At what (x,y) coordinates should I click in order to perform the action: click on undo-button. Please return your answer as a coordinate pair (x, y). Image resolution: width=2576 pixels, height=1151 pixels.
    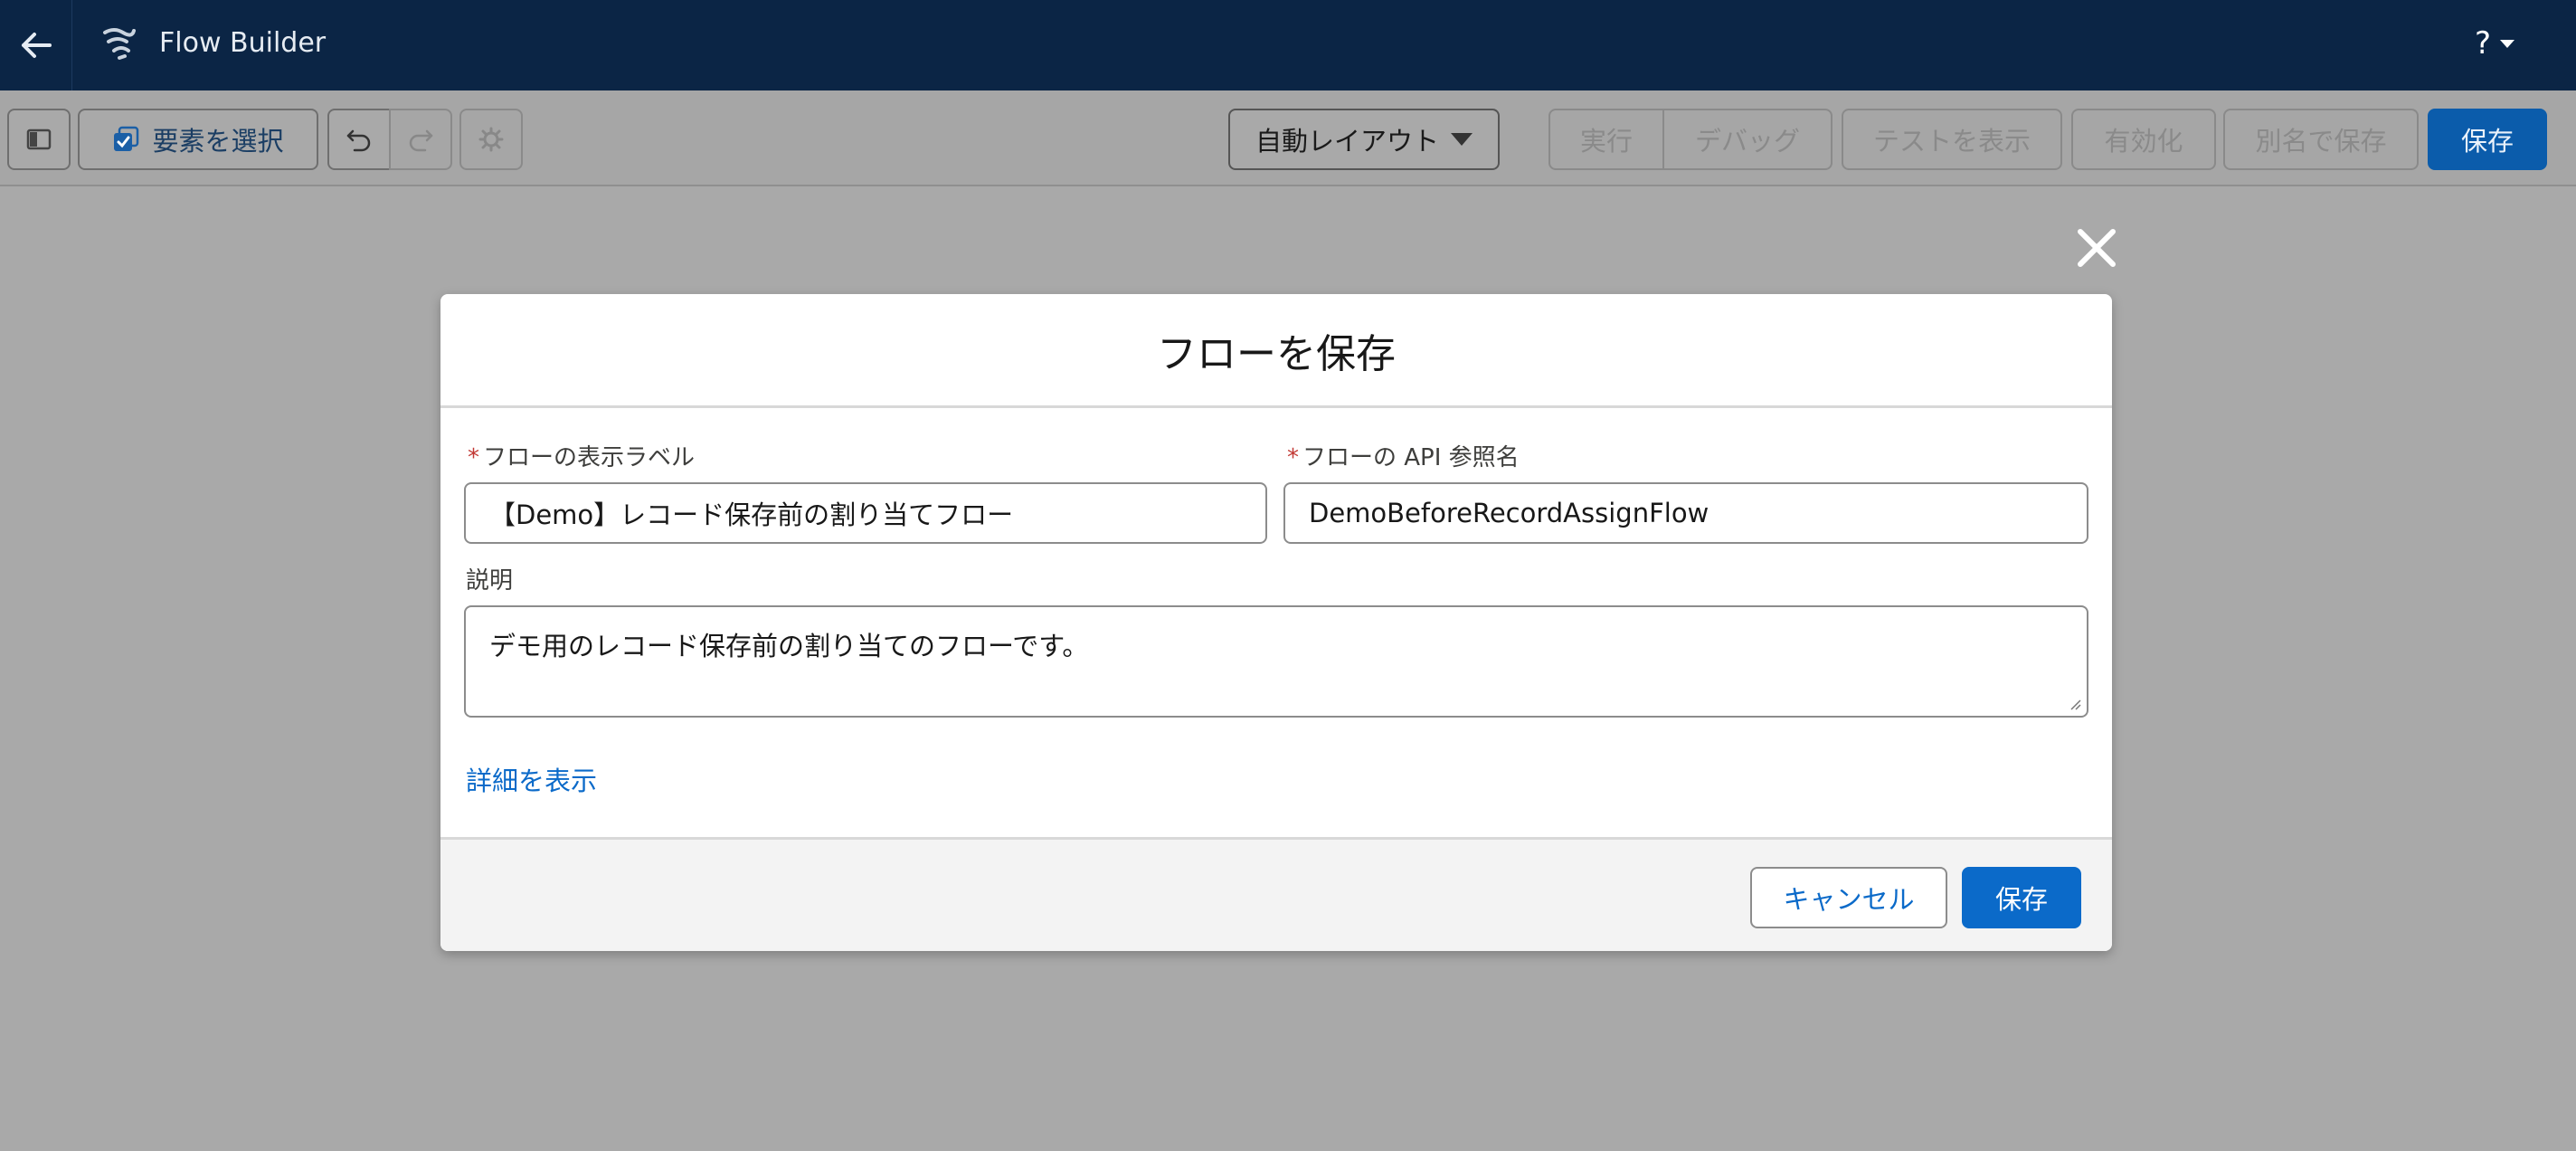
    Looking at the image, I should click on (359, 139).